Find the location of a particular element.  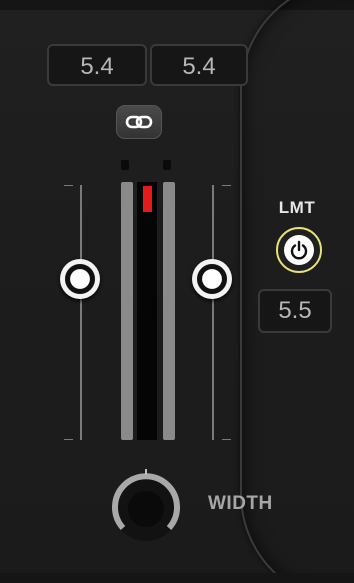

right-channel-value-field: 5.4 is located at coordinates (199, 65).